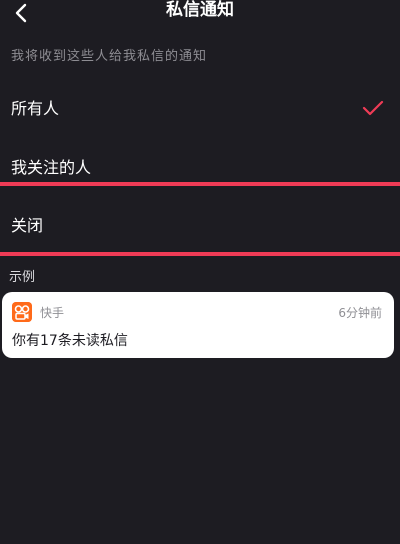 Image resolution: width=400 pixels, height=544 pixels. What do you see at coordinates (200, 223) in the screenshot?
I see `option-off: 关闭` at bounding box center [200, 223].